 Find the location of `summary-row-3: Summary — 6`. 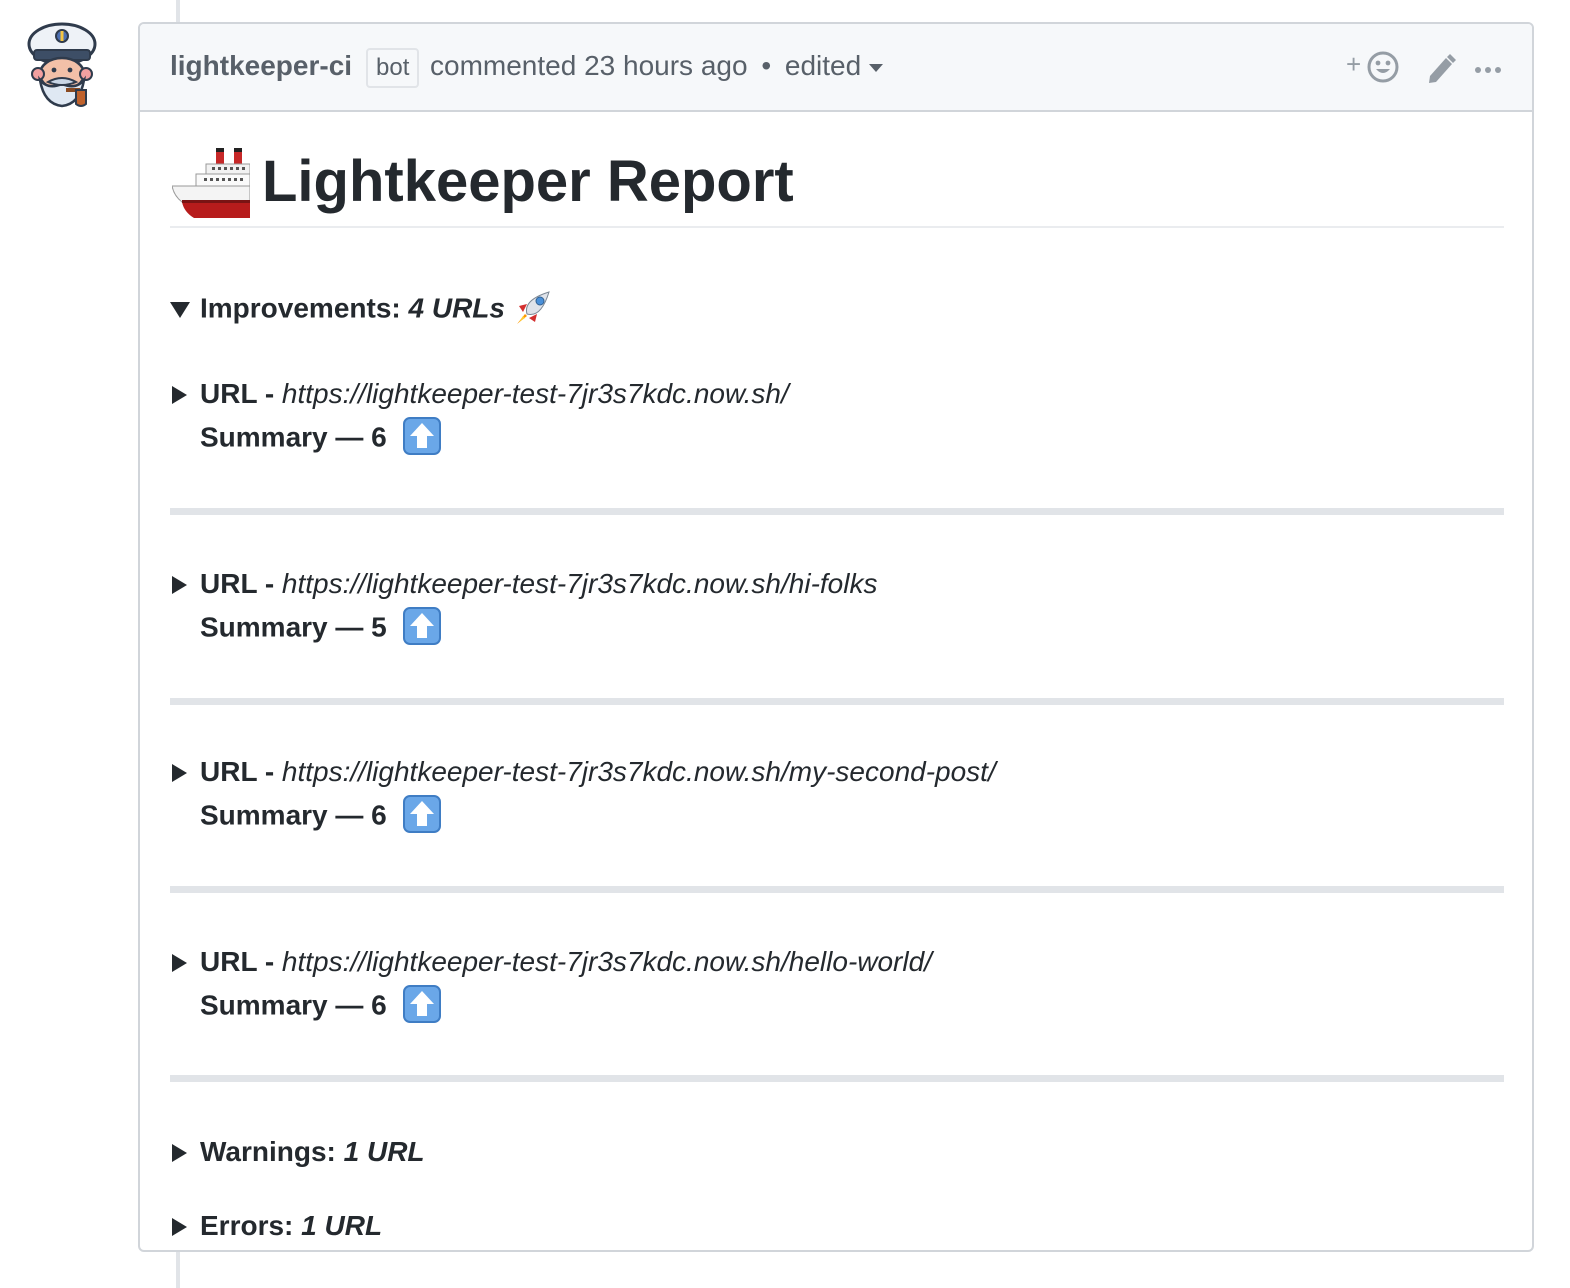

summary-row-3: Summary — 6 is located at coordinates (320, 815).